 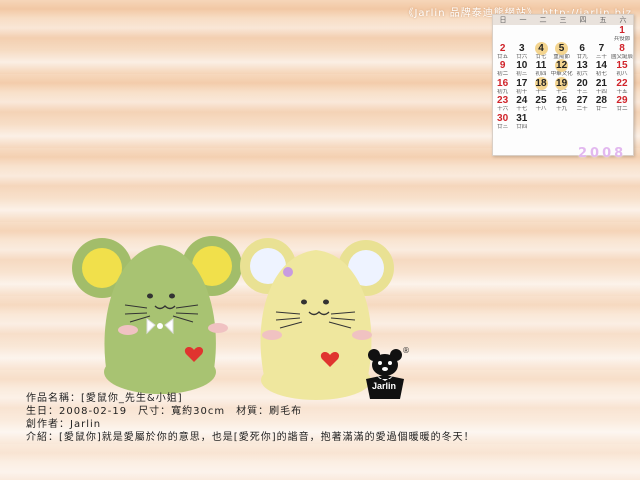 I want to click on calendar-day-number: 14, so click(x=601, y=65).